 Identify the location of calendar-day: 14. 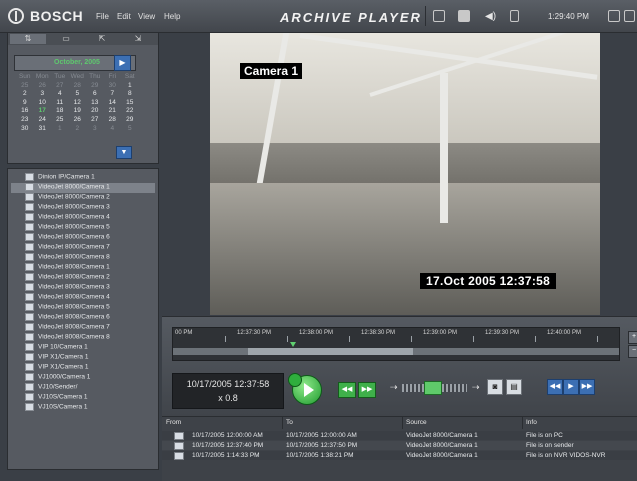
(113, 103).